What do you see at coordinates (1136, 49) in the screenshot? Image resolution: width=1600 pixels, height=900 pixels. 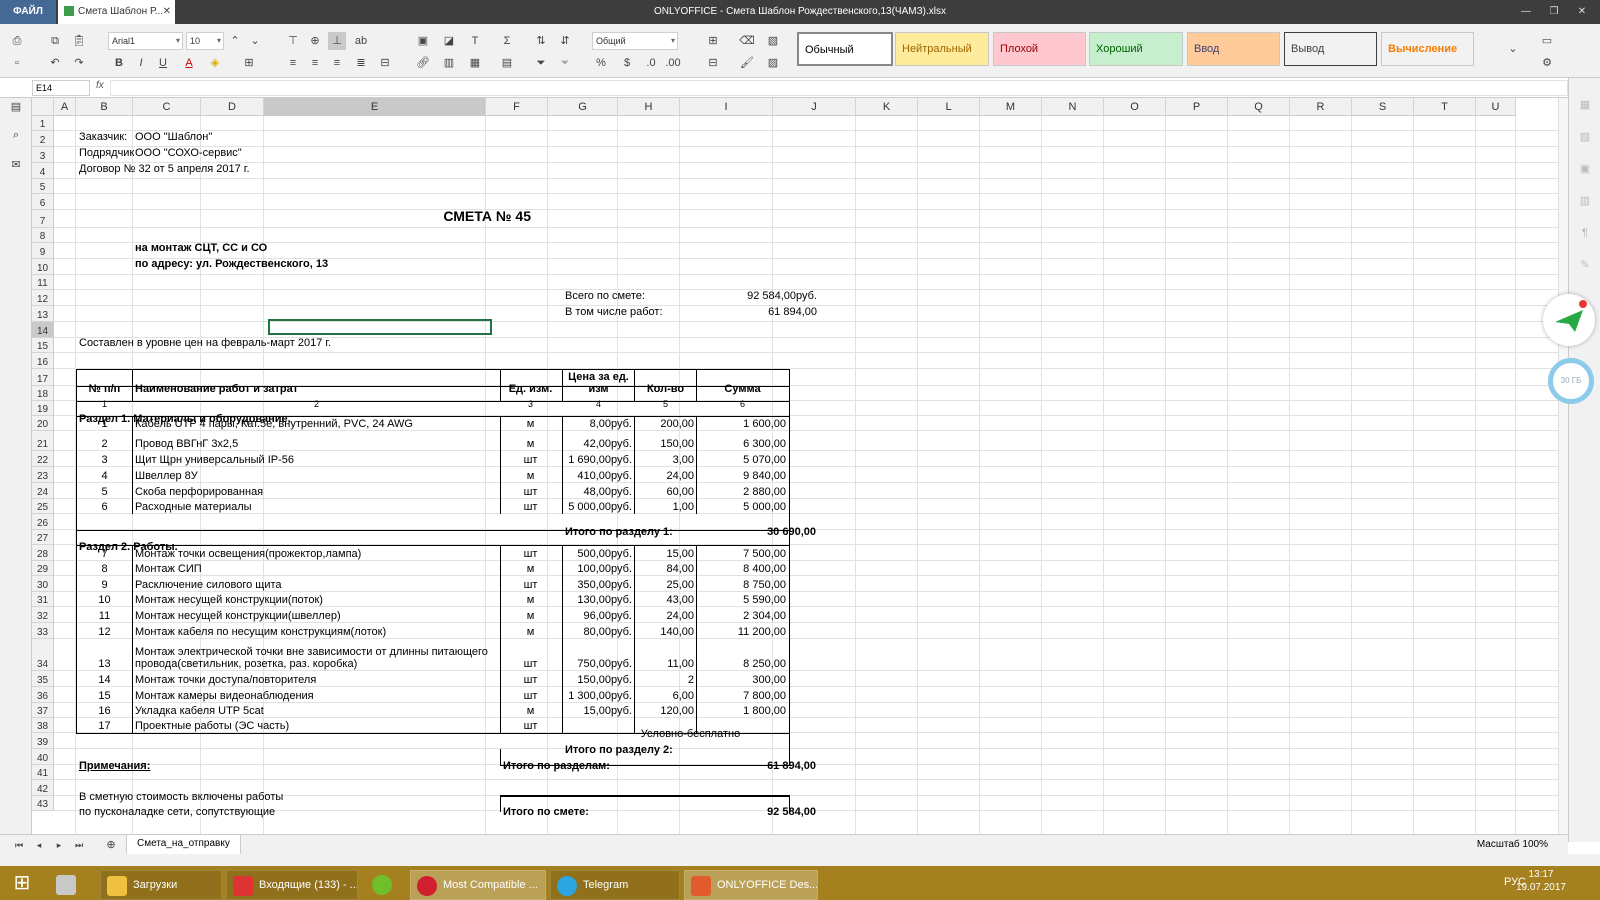 I see `style-good: Хороший` at bounding box center [1136, 49].